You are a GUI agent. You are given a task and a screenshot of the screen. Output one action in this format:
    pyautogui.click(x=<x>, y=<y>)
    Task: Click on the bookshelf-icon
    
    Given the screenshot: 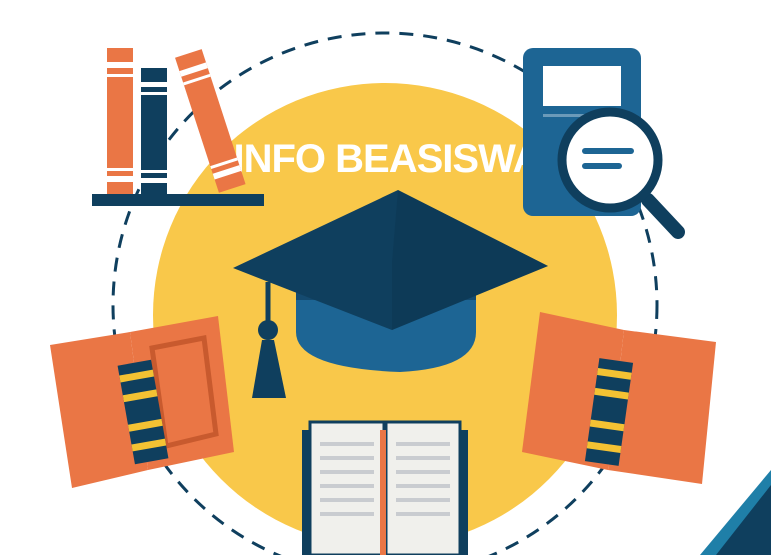 What is the action you would take?
    pyautogui.click(x=178, y=127)
    